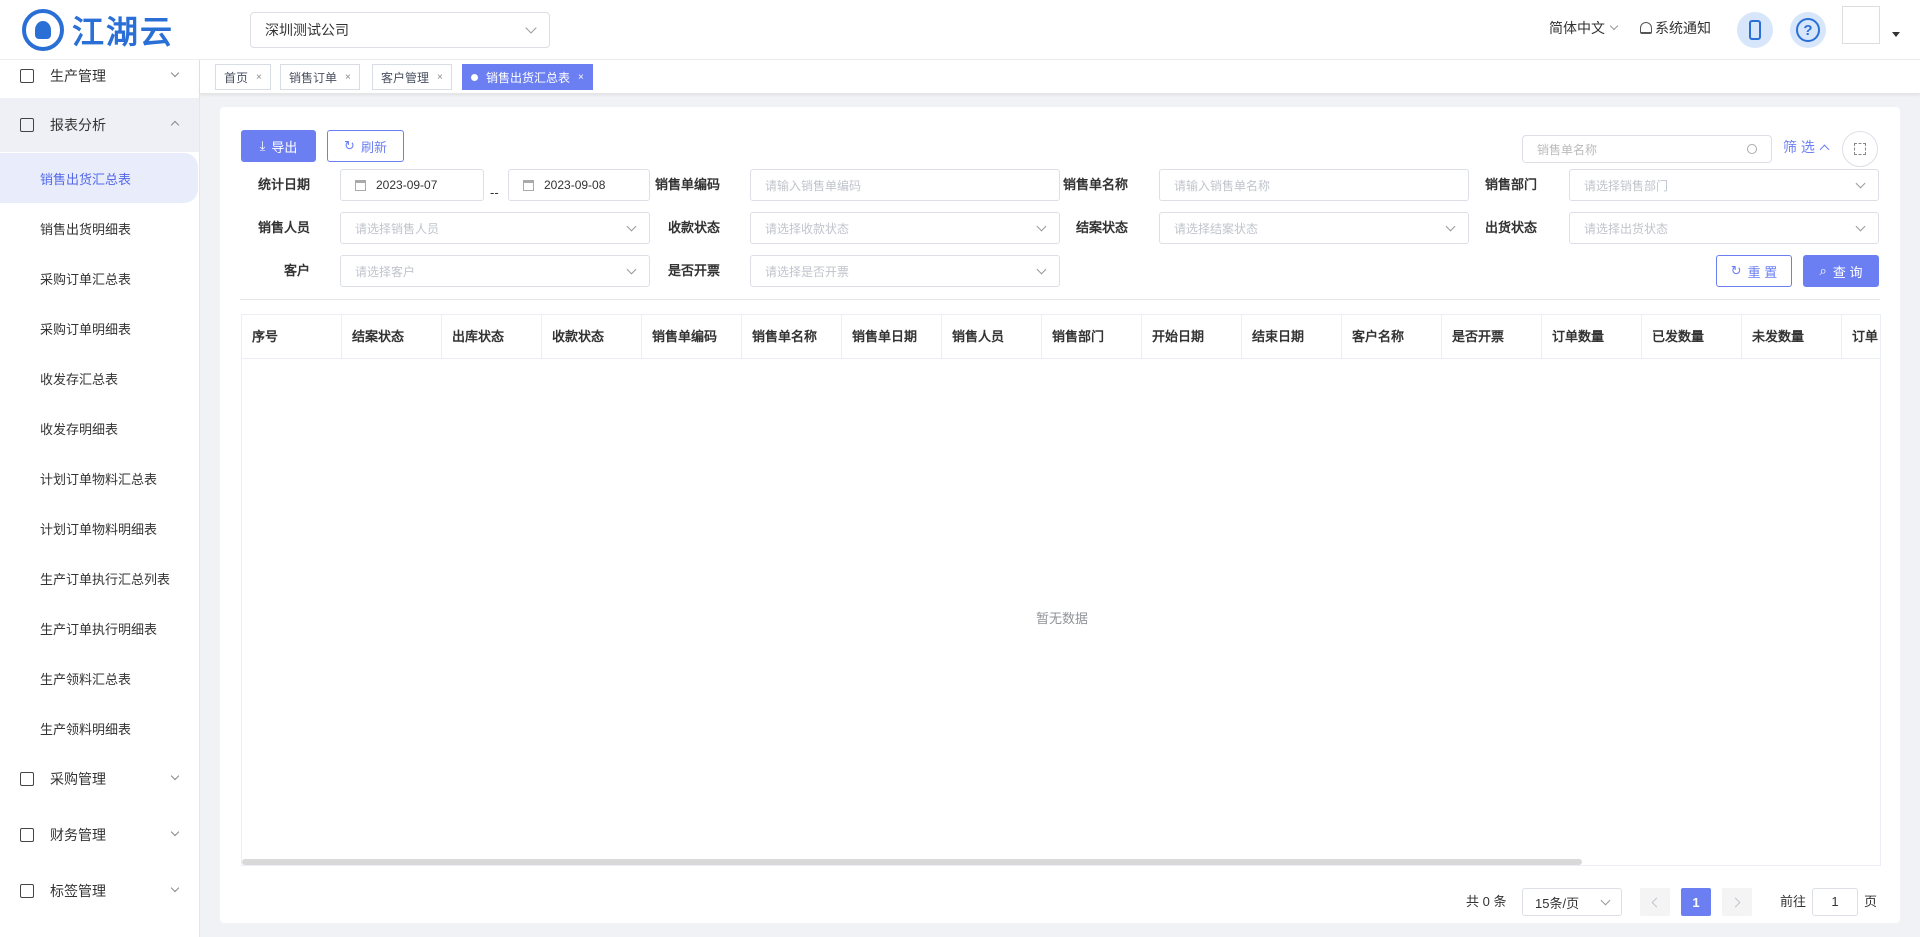 Image resolution: width=1920 pixels, height=937 pixels. I want to click on payment-status-label: 收款状态, so click(693, 227).